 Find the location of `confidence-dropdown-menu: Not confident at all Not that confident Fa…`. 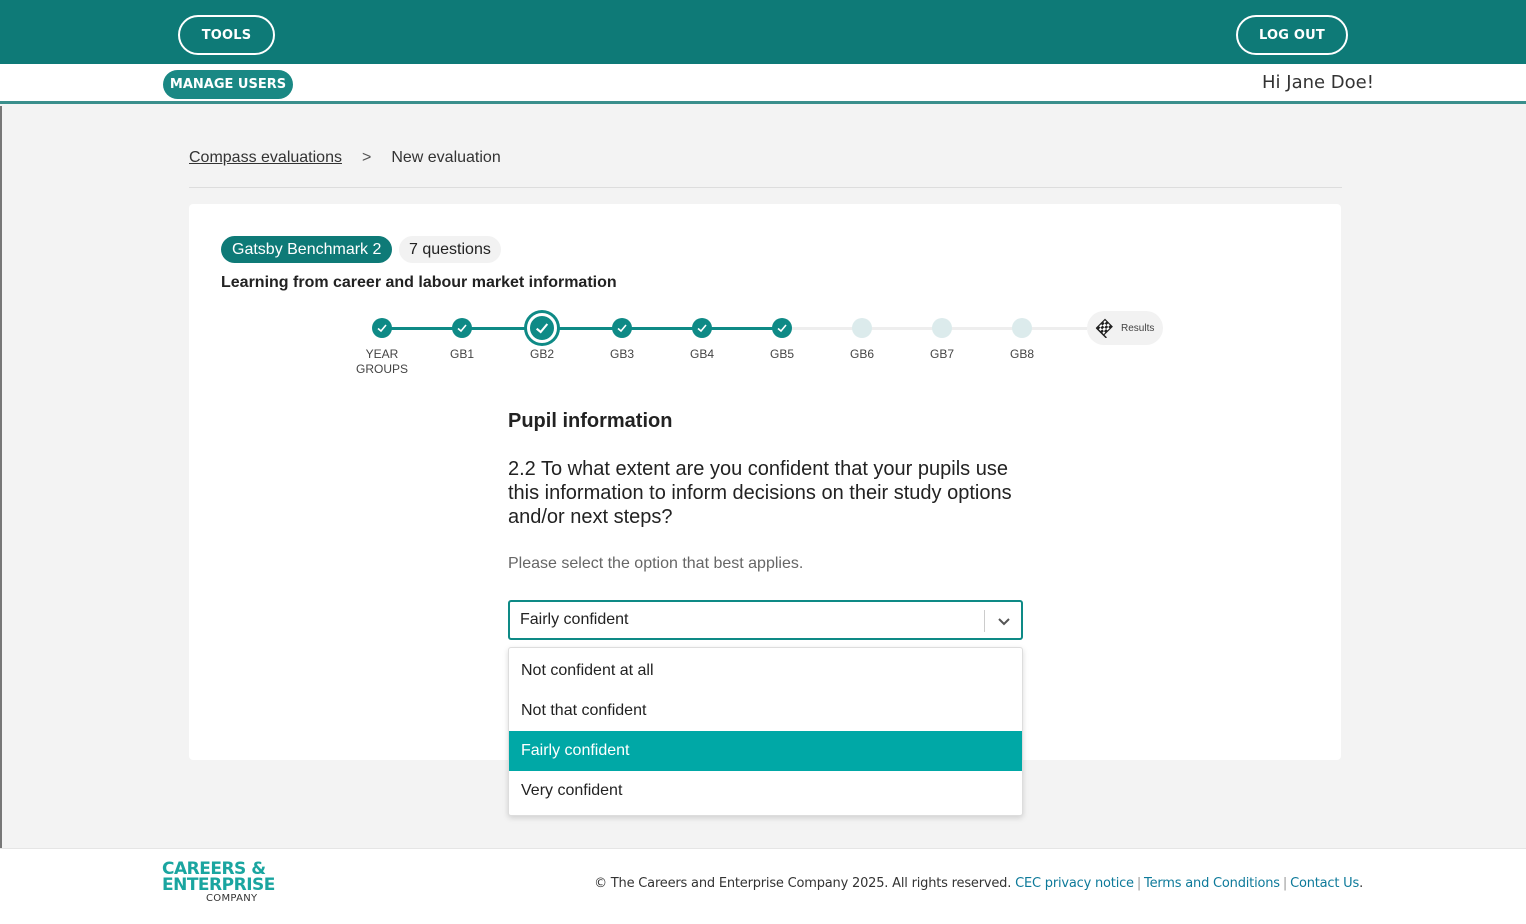

confidence-dropdown-menu: Not confident at all Not that confident Fa… is located at coordinates (765, 731).